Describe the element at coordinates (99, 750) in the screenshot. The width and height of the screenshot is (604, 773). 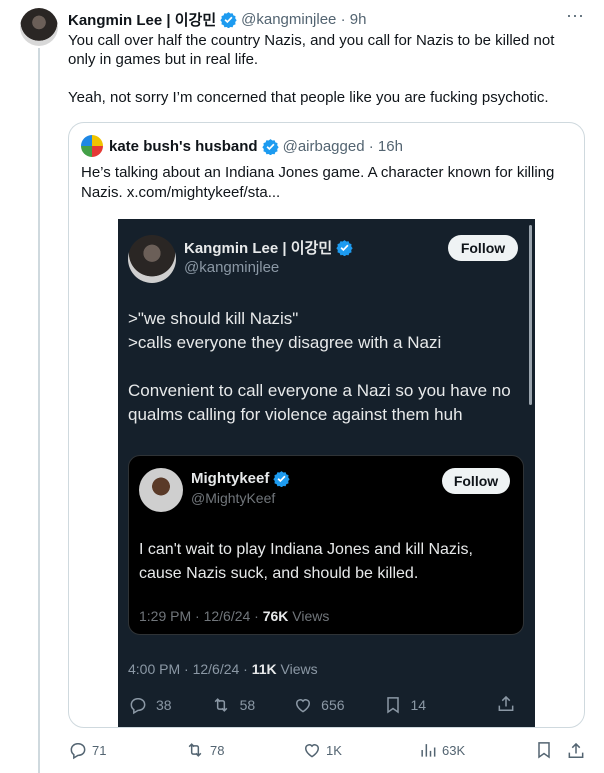
I see `reply-count: 71` at that location.